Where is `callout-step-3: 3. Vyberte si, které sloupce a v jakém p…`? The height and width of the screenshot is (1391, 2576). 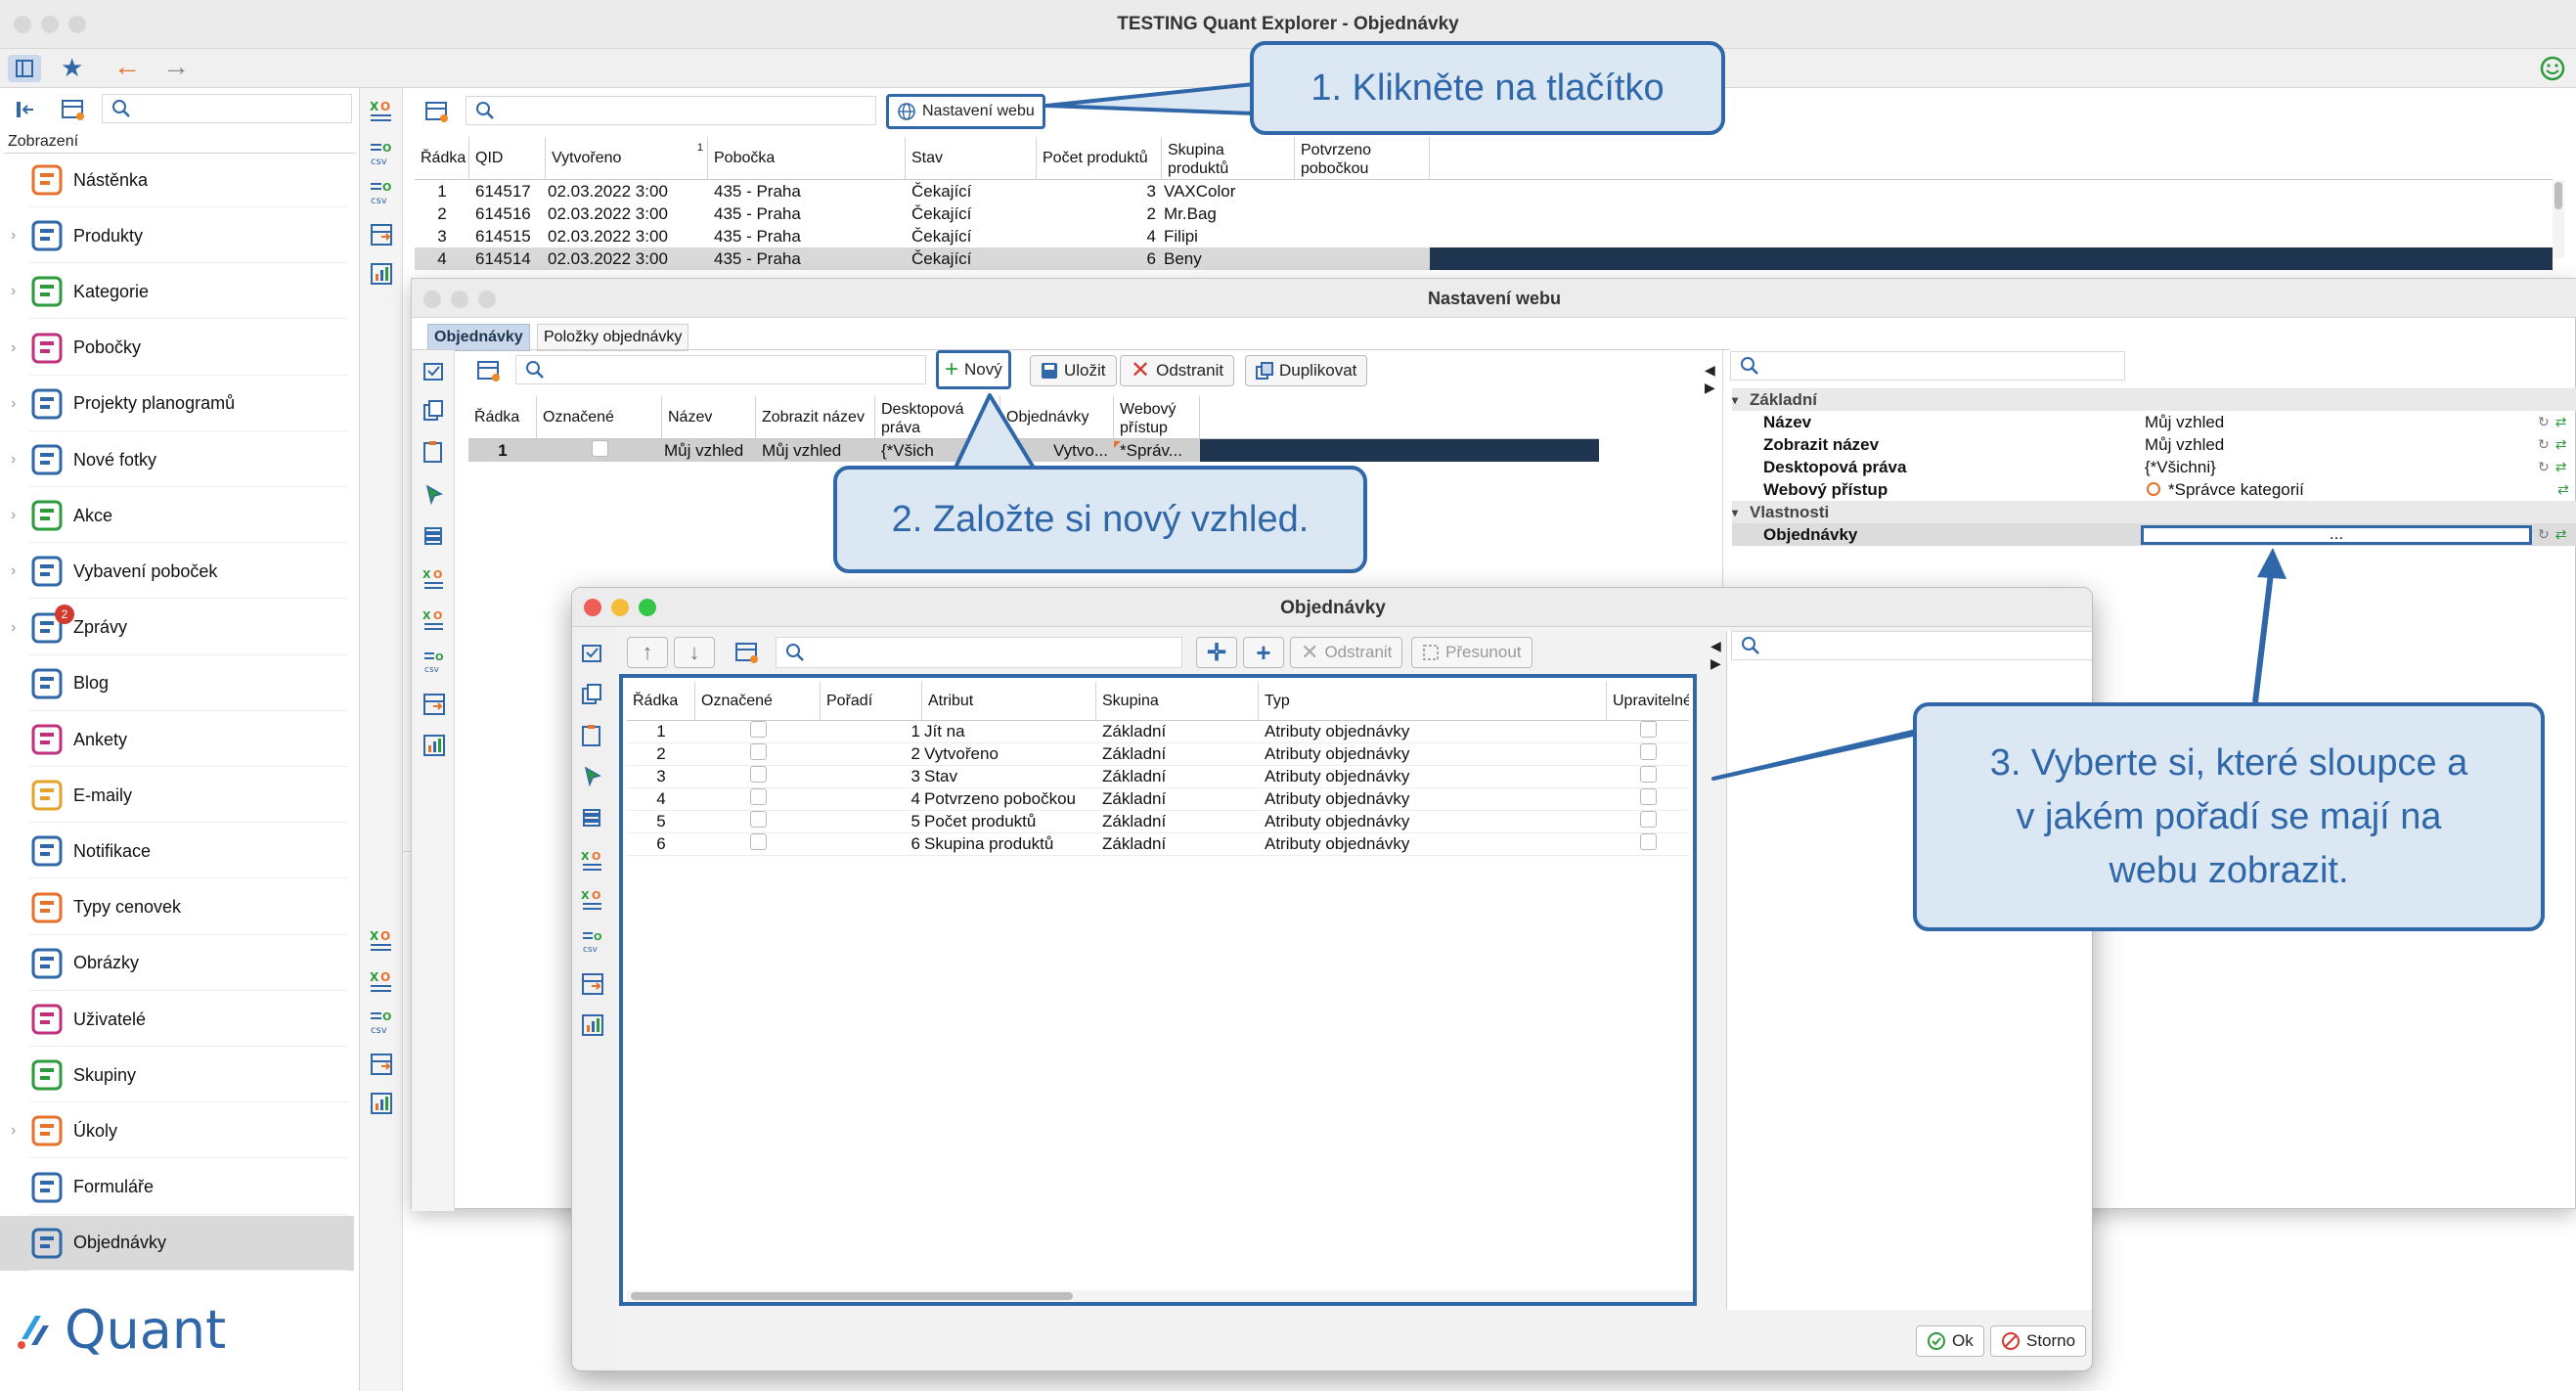
callout-step-3: 3. Vyberte si, které sloupce a v jakém p… is located at coordinates (2229, 816).